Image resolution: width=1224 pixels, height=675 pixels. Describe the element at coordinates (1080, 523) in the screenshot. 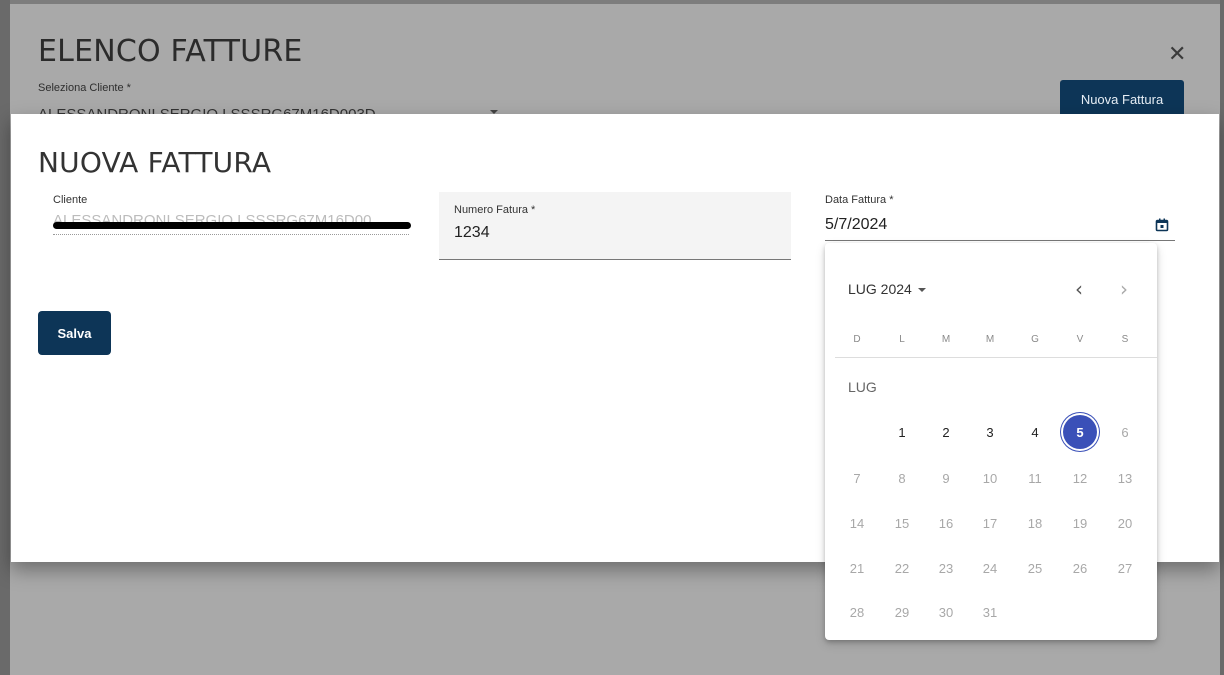

I see `calendar-day: 19` at that location.